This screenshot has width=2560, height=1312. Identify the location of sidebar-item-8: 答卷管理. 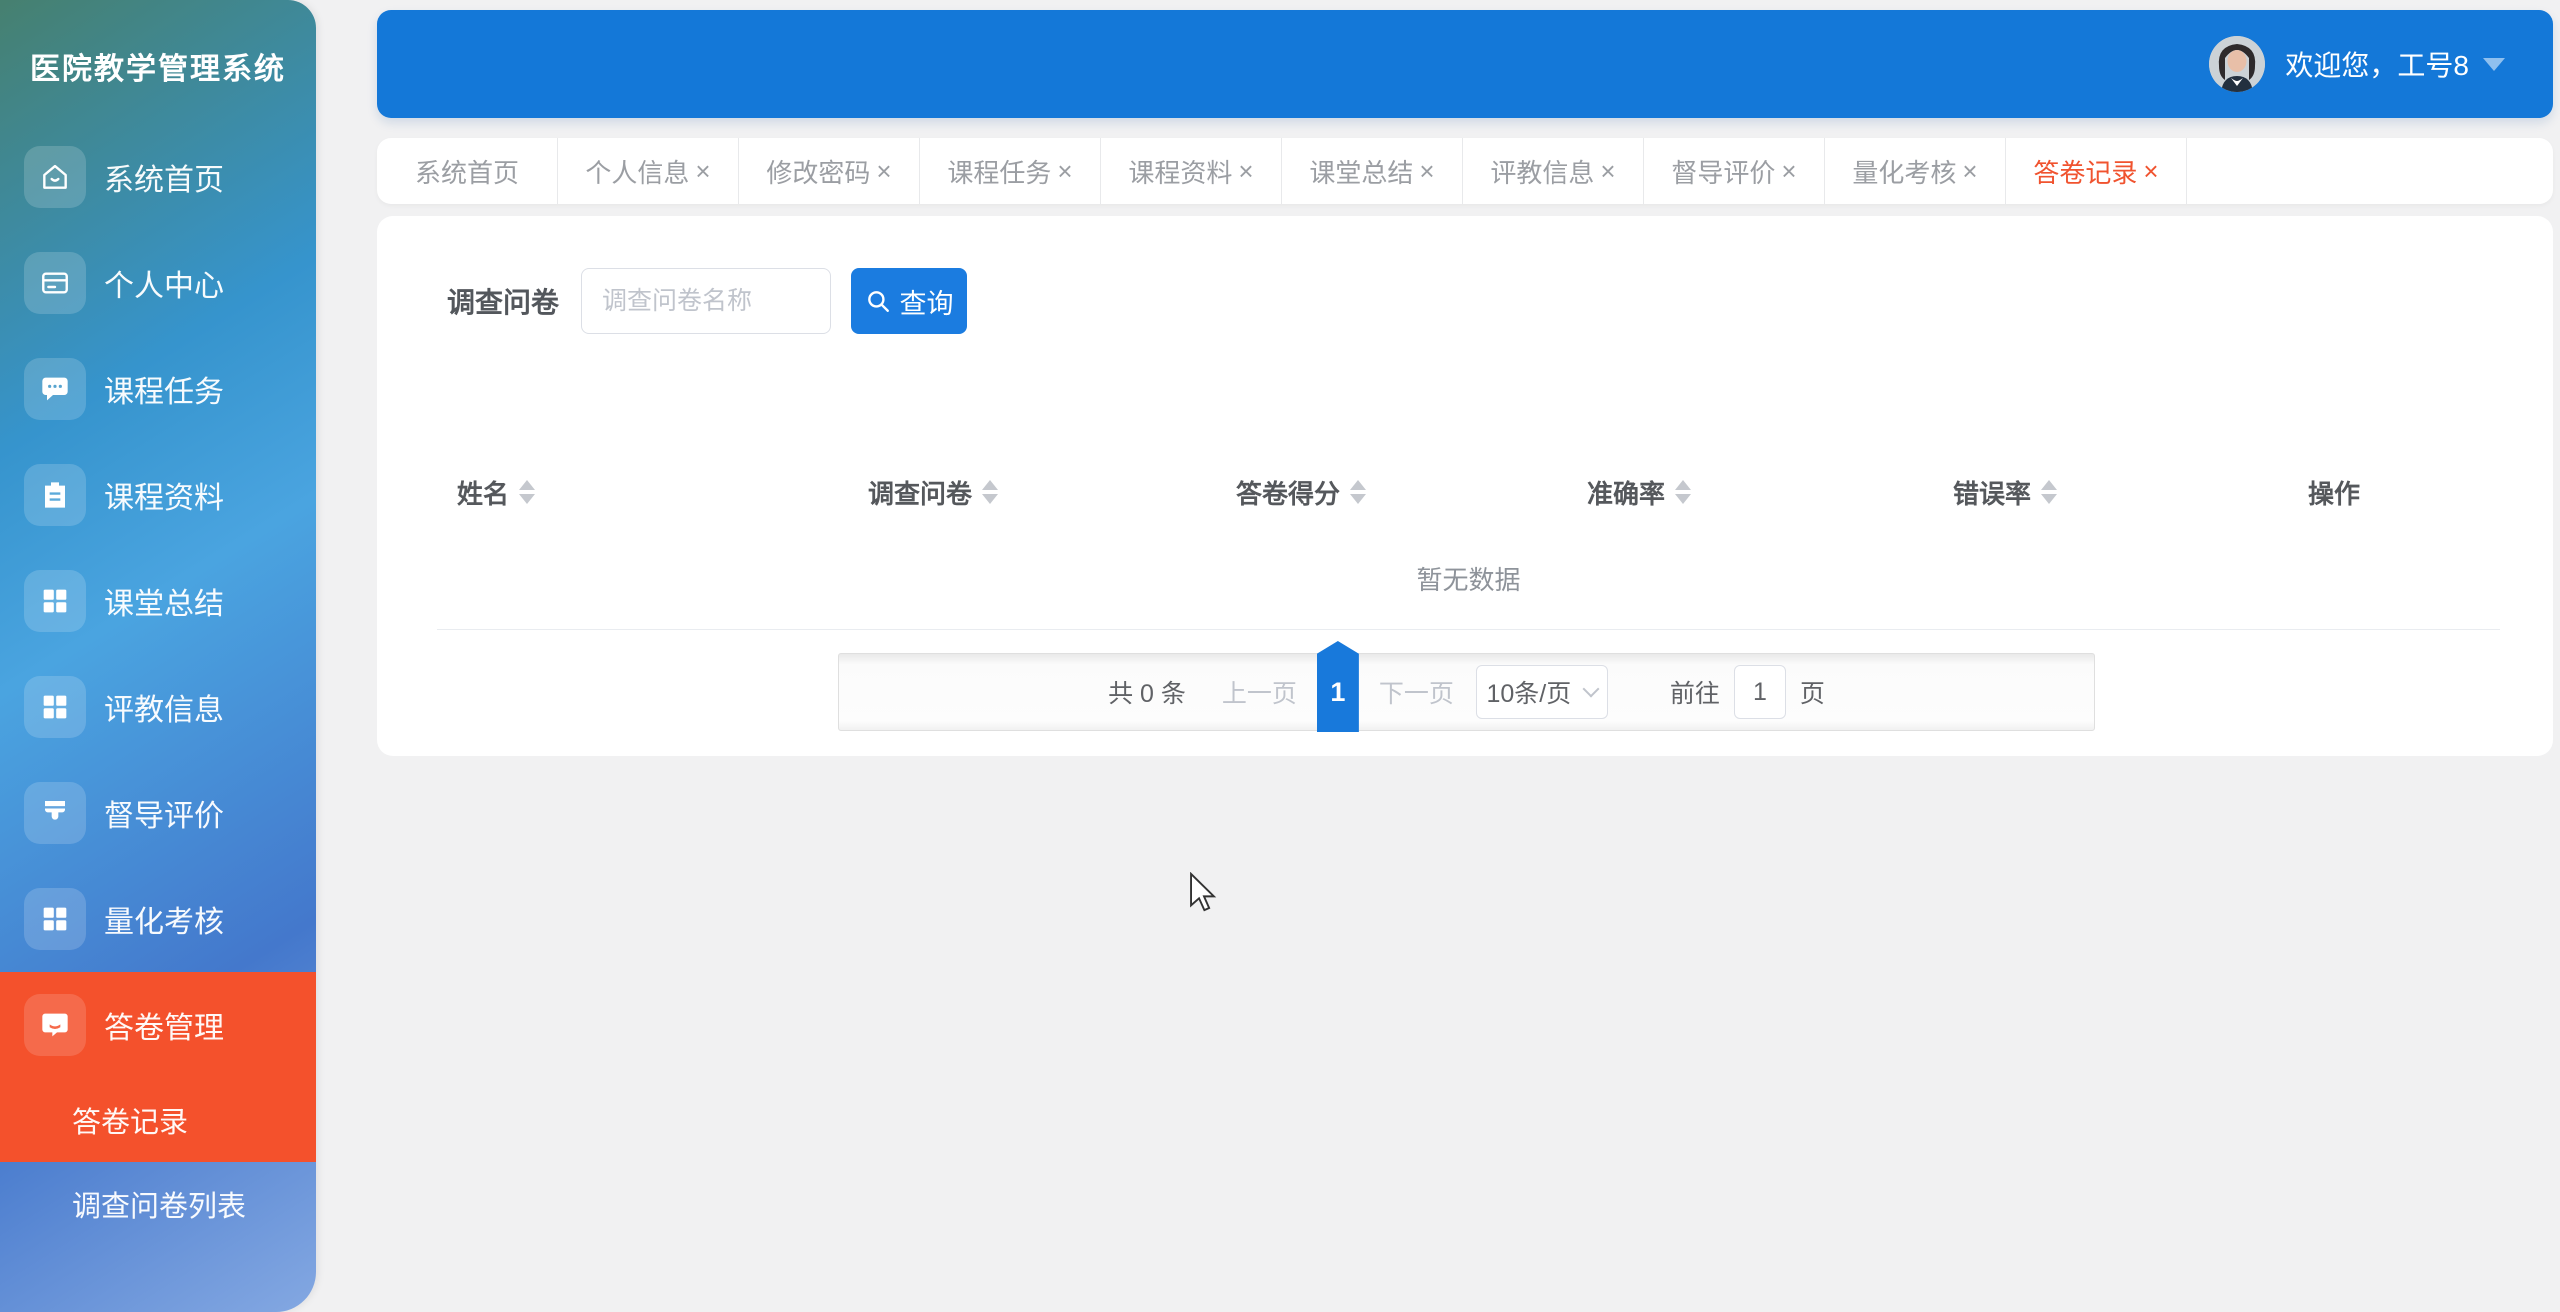
(158, 1025).